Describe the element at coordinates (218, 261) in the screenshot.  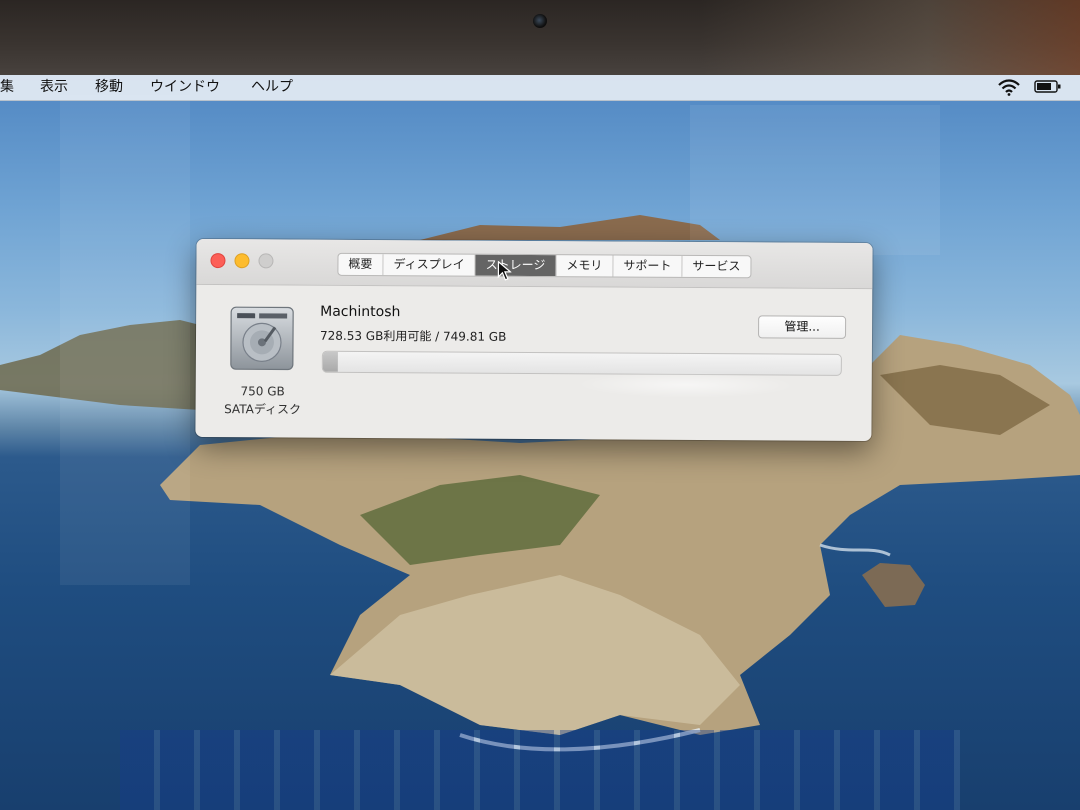
I see `close-button` at that location.